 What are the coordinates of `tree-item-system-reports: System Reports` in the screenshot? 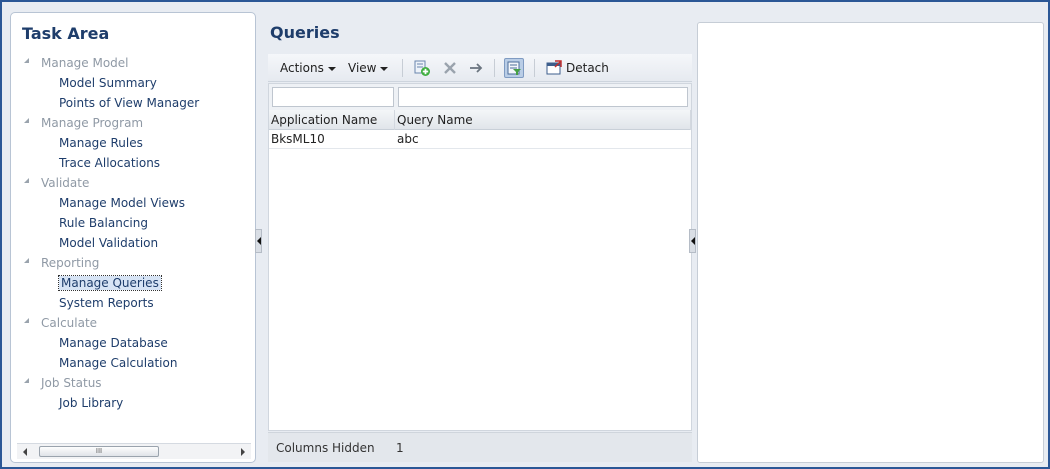 It's located at (133, 305).